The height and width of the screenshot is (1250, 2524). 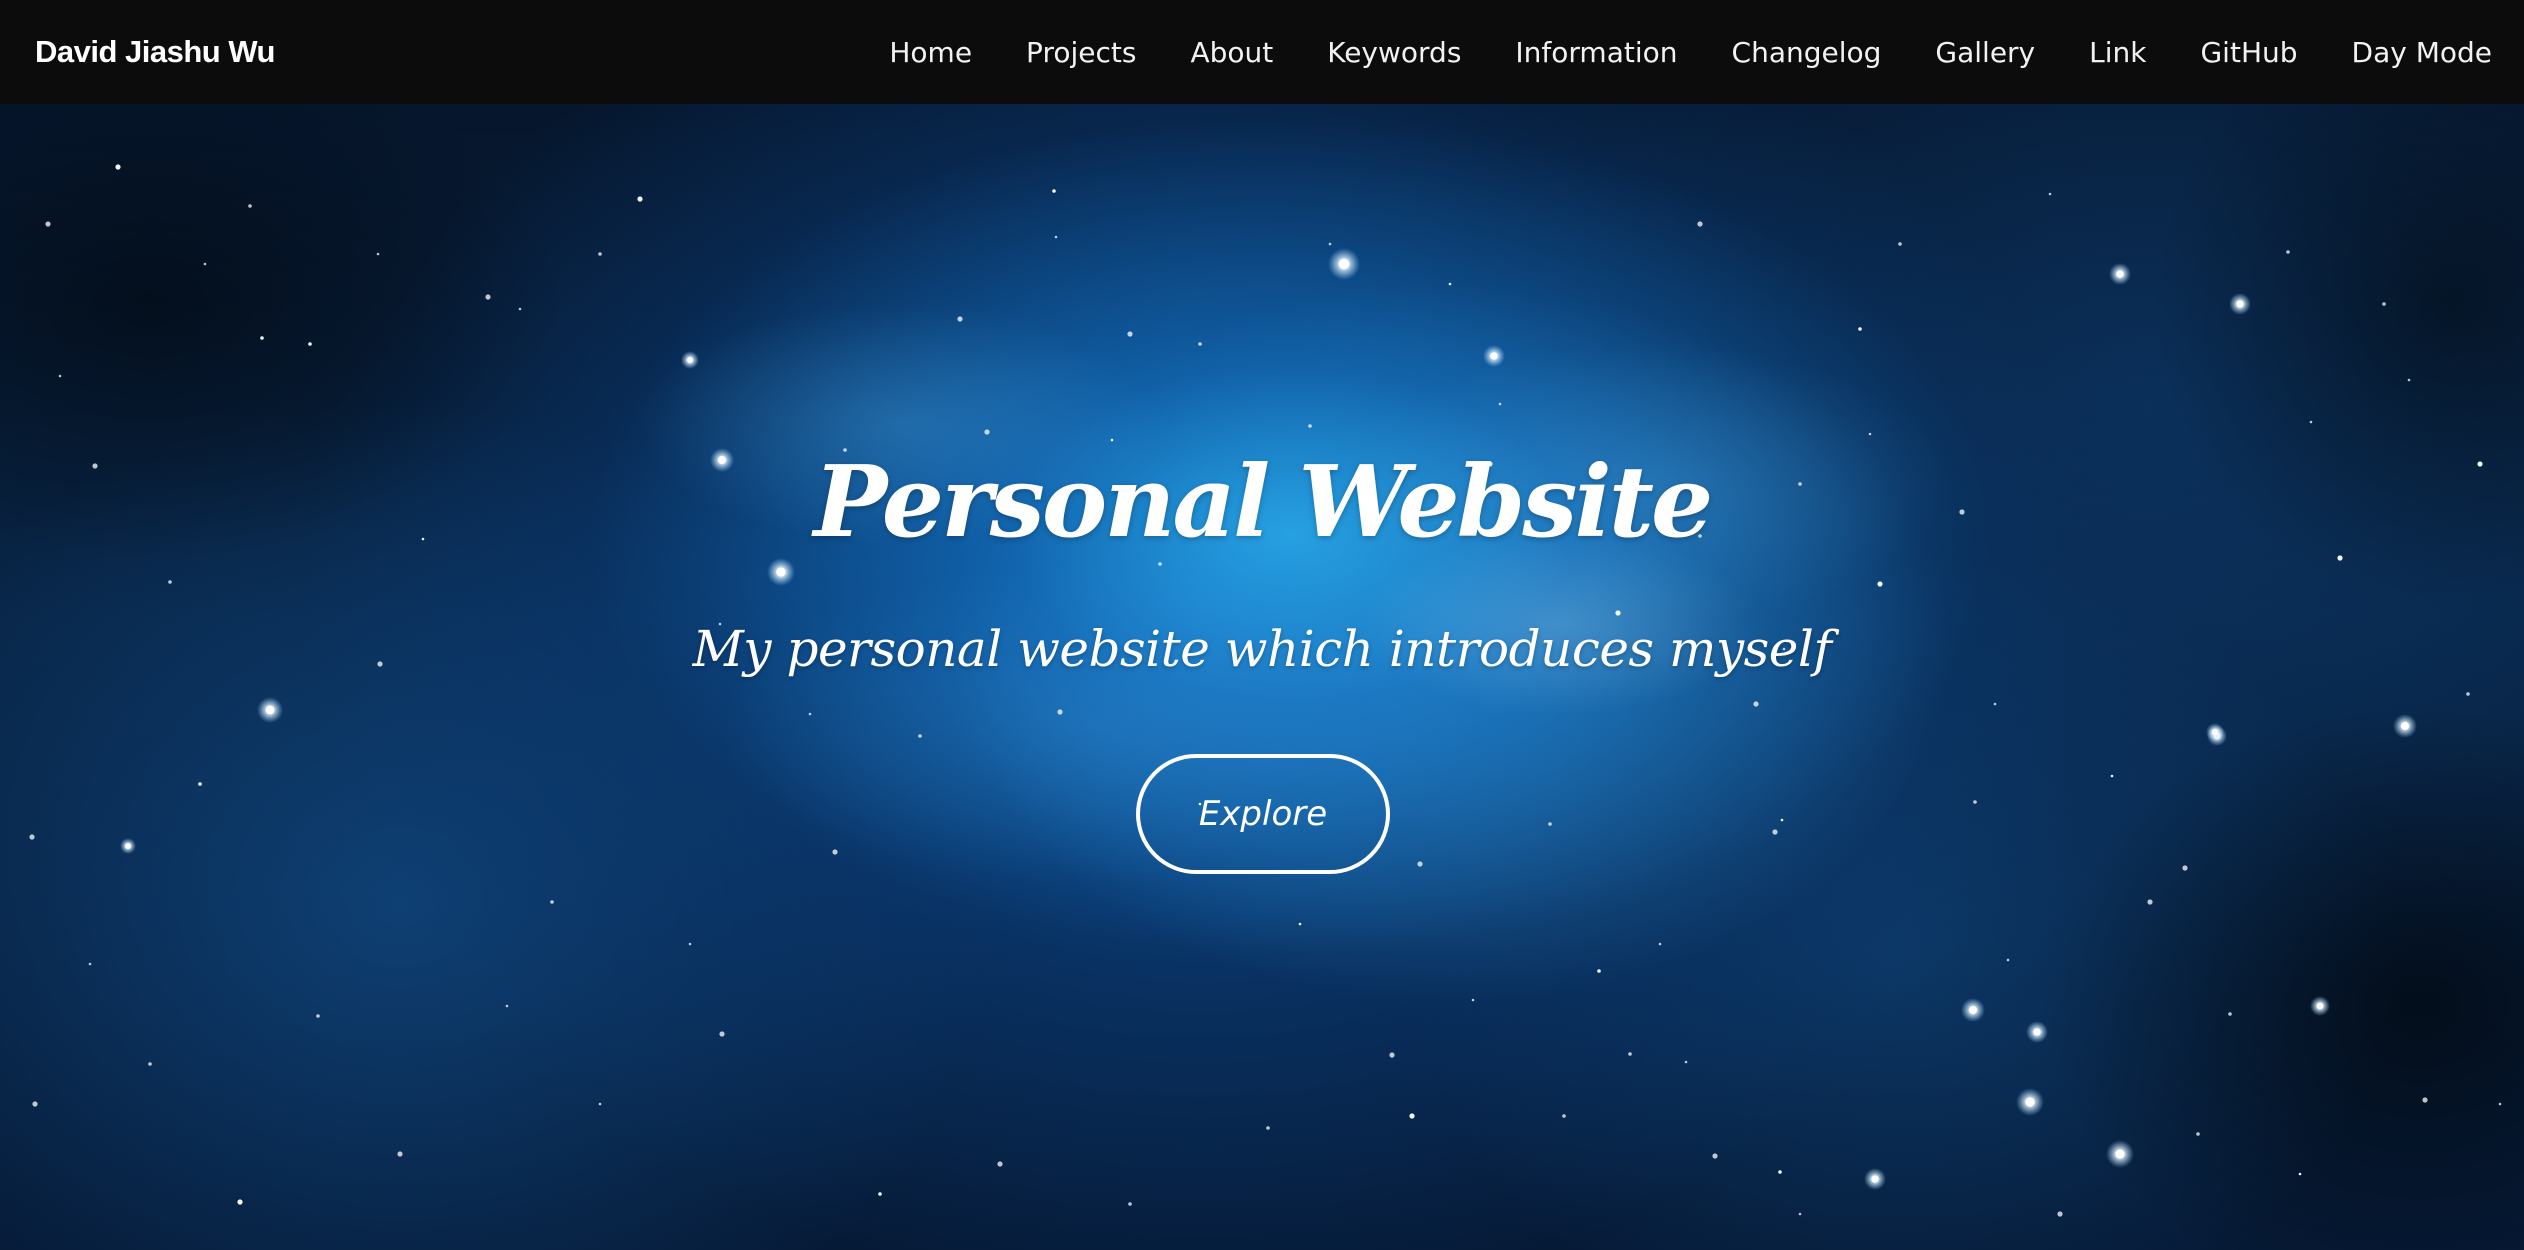 What do you see at coordinates (2248, 52) in the screenshot?
I see `nav-item-github: GitHub` at bounding box center [2248, 52].